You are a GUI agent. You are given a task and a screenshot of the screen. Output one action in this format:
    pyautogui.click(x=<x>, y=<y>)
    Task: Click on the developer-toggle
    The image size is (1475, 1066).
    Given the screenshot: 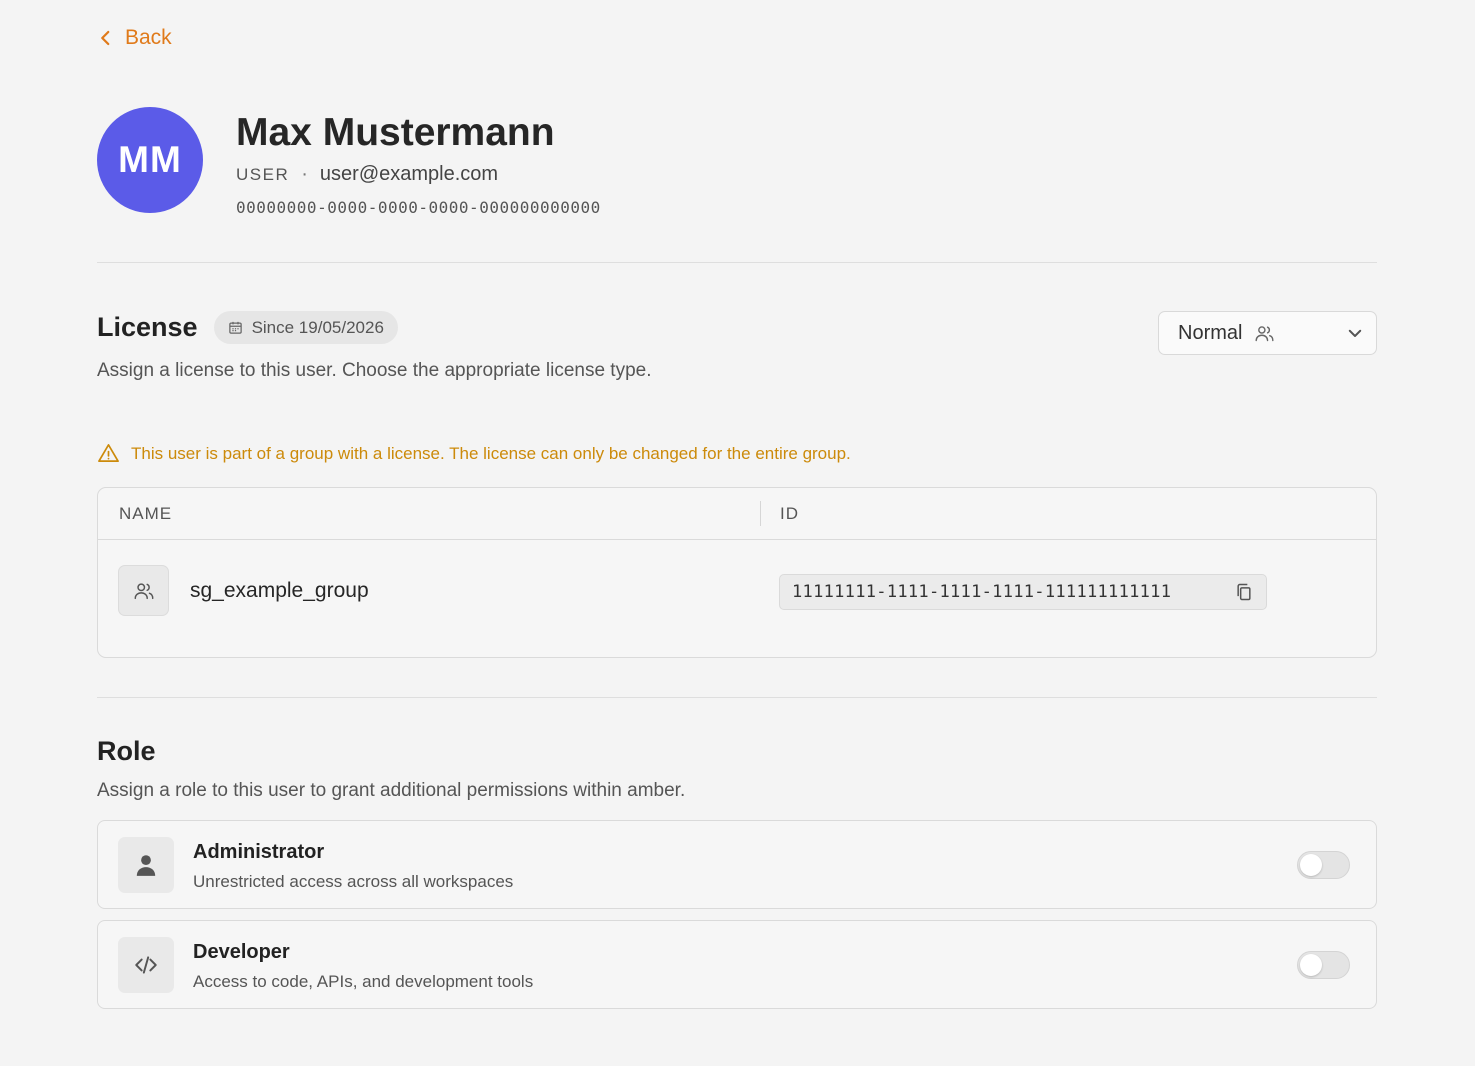 What is the action you would take?
    pyautogui.click(x=1323, y=965)
    